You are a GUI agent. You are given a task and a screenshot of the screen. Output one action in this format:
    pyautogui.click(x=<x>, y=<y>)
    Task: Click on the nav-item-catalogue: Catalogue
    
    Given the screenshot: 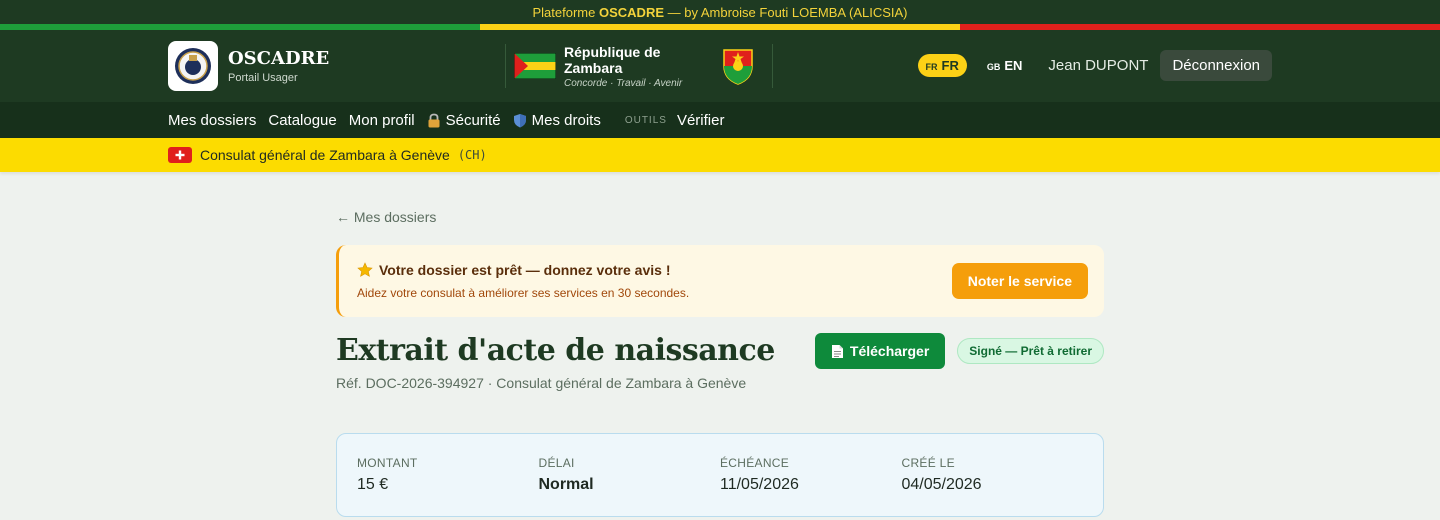 What is the action you would take?
    pyautogui.click(x=302, y=120)
    